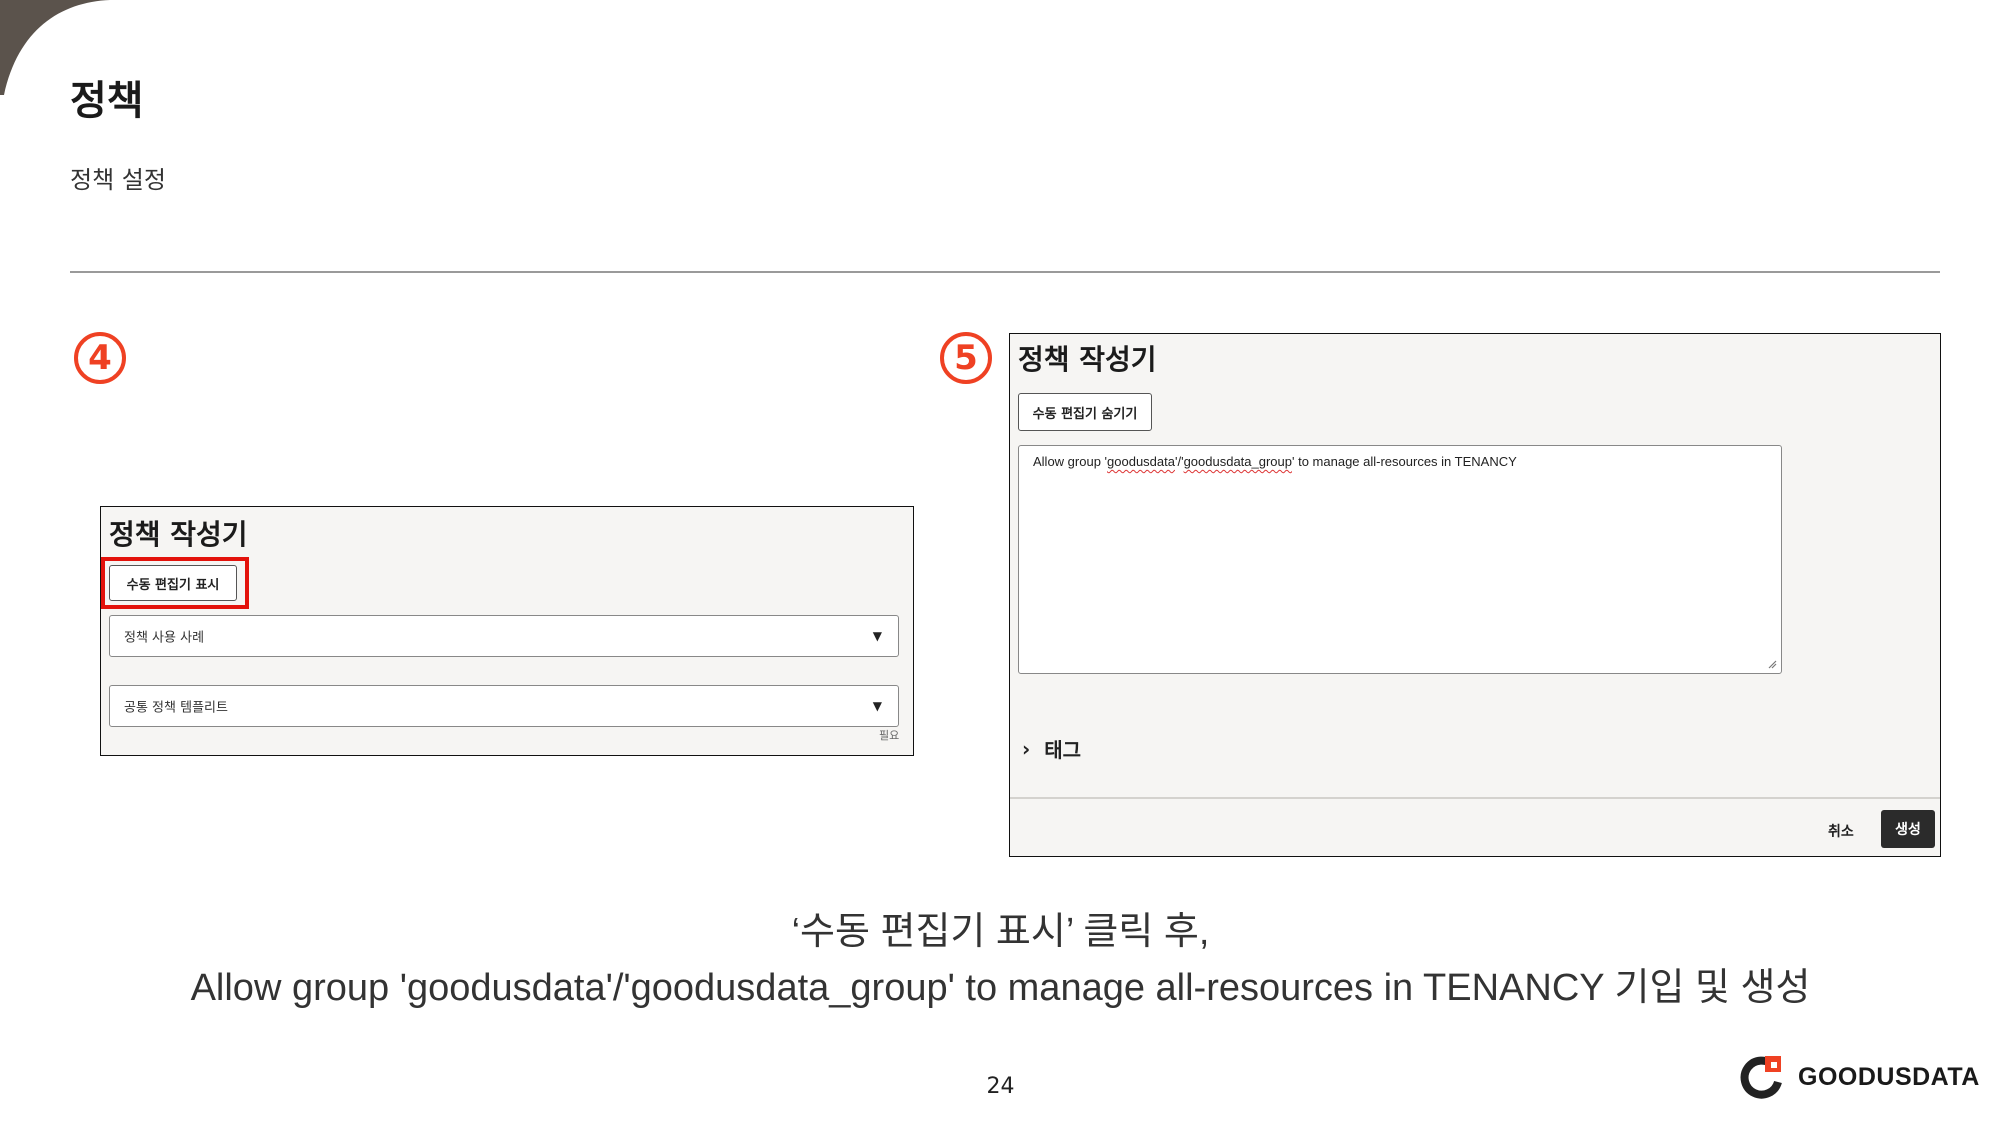 This screenshot has height=1125, width=2001. I want to click on step-4-badge: 4, so click(100, 358).